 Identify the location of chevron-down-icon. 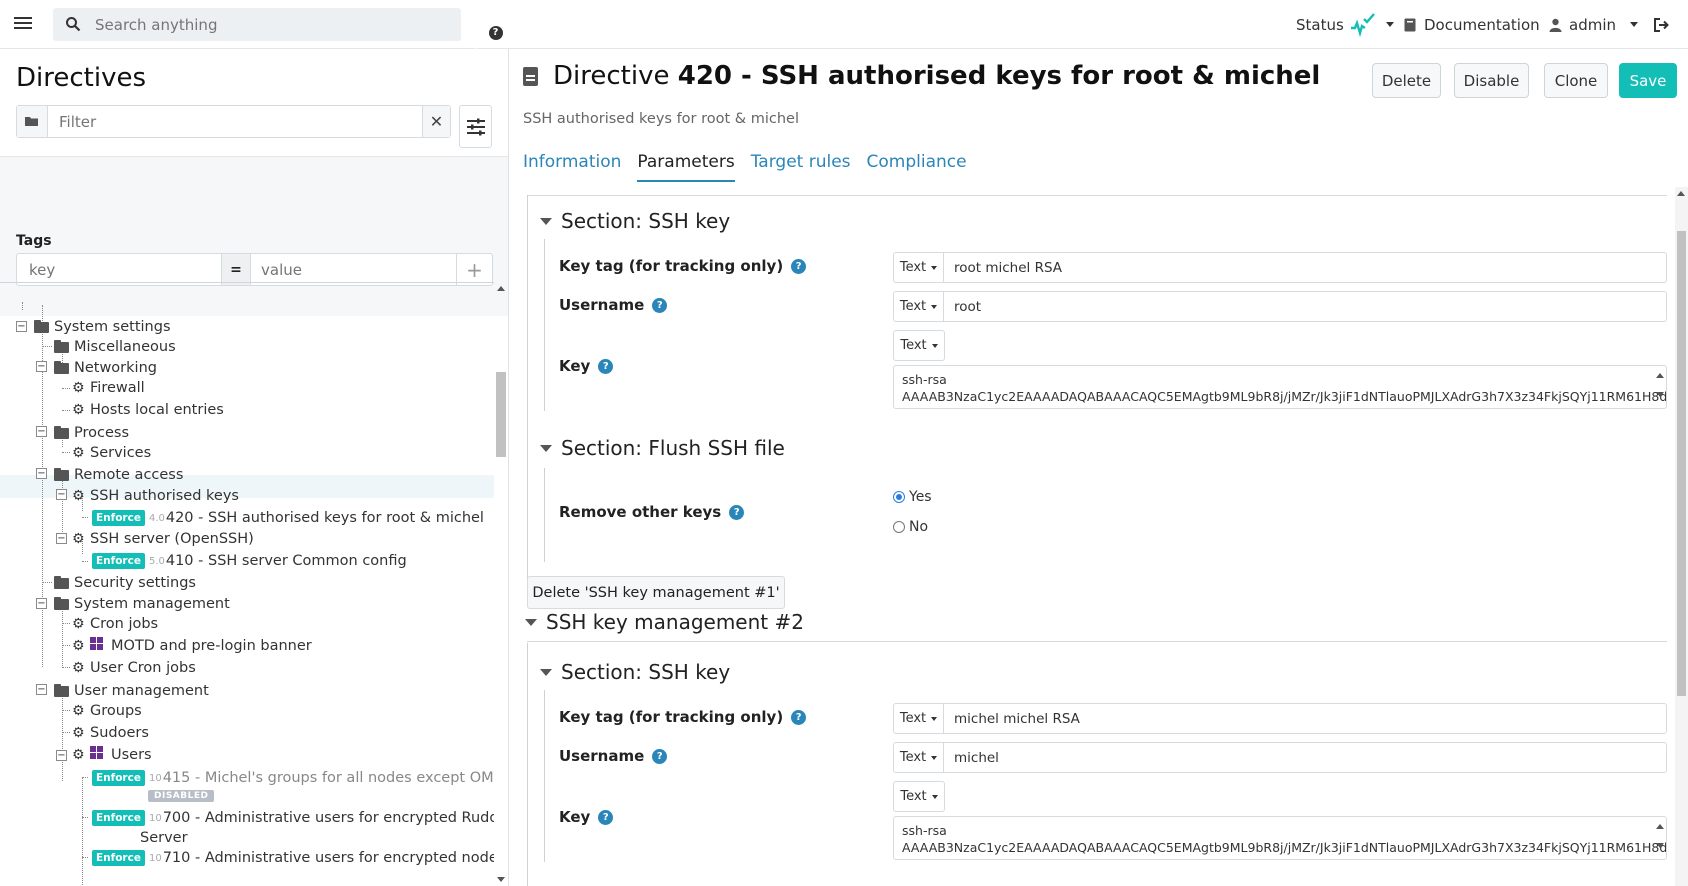
(934, 345).